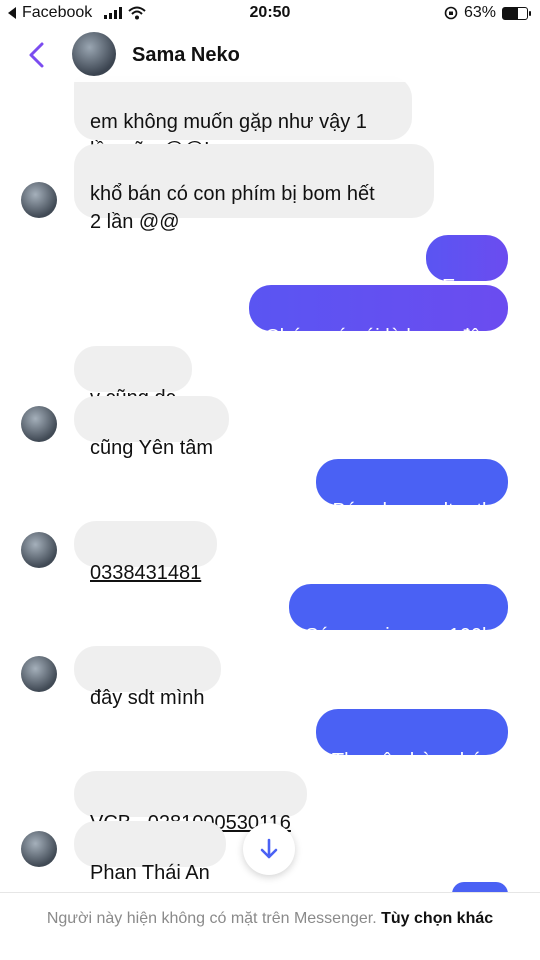  Describe the element at coordinates (378, 337) in the screenshot. I see `message-text: Chứ e có nói là k cọc đâu` at that location.